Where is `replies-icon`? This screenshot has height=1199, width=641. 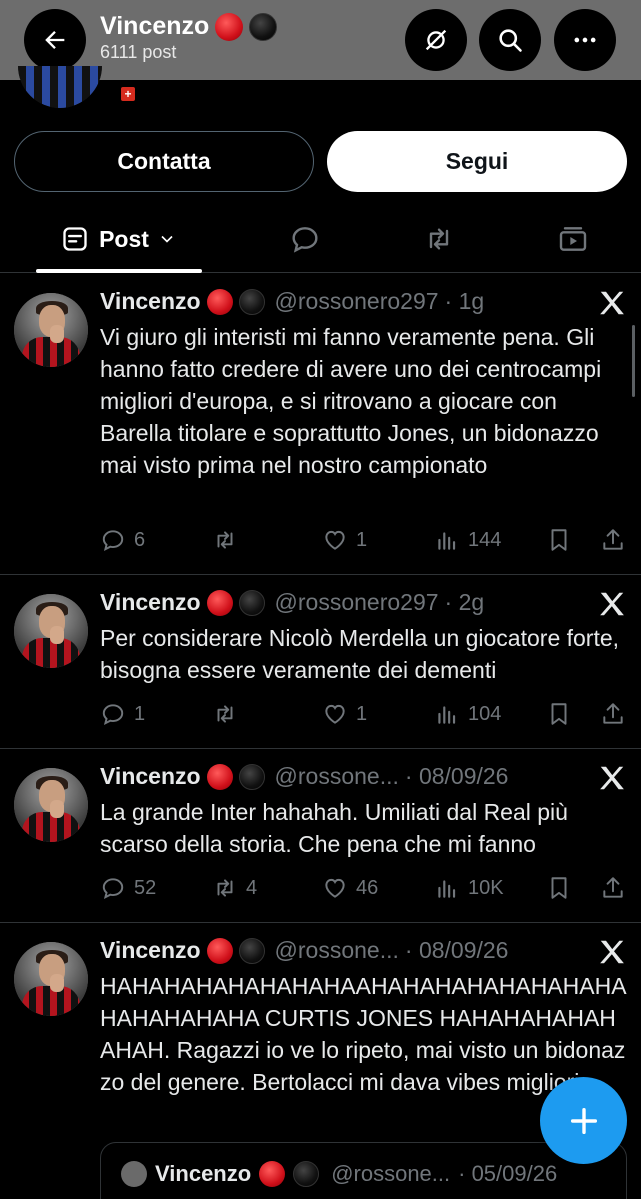 replies-icon is located at coordinates (305, 240).